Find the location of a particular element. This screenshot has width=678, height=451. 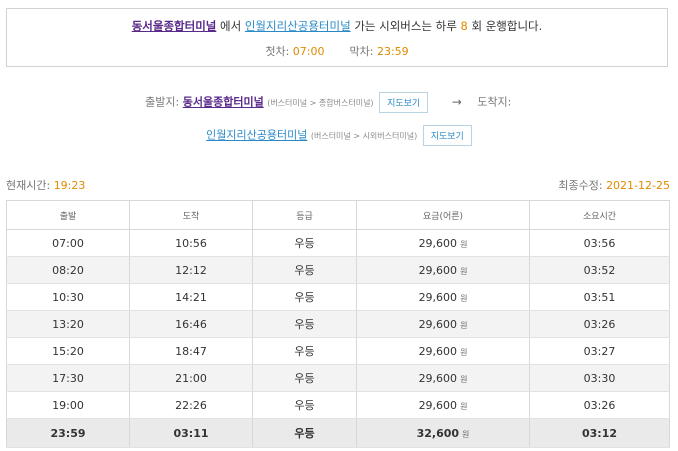

header-departure: 출발 is located at coordinates (68, 215).